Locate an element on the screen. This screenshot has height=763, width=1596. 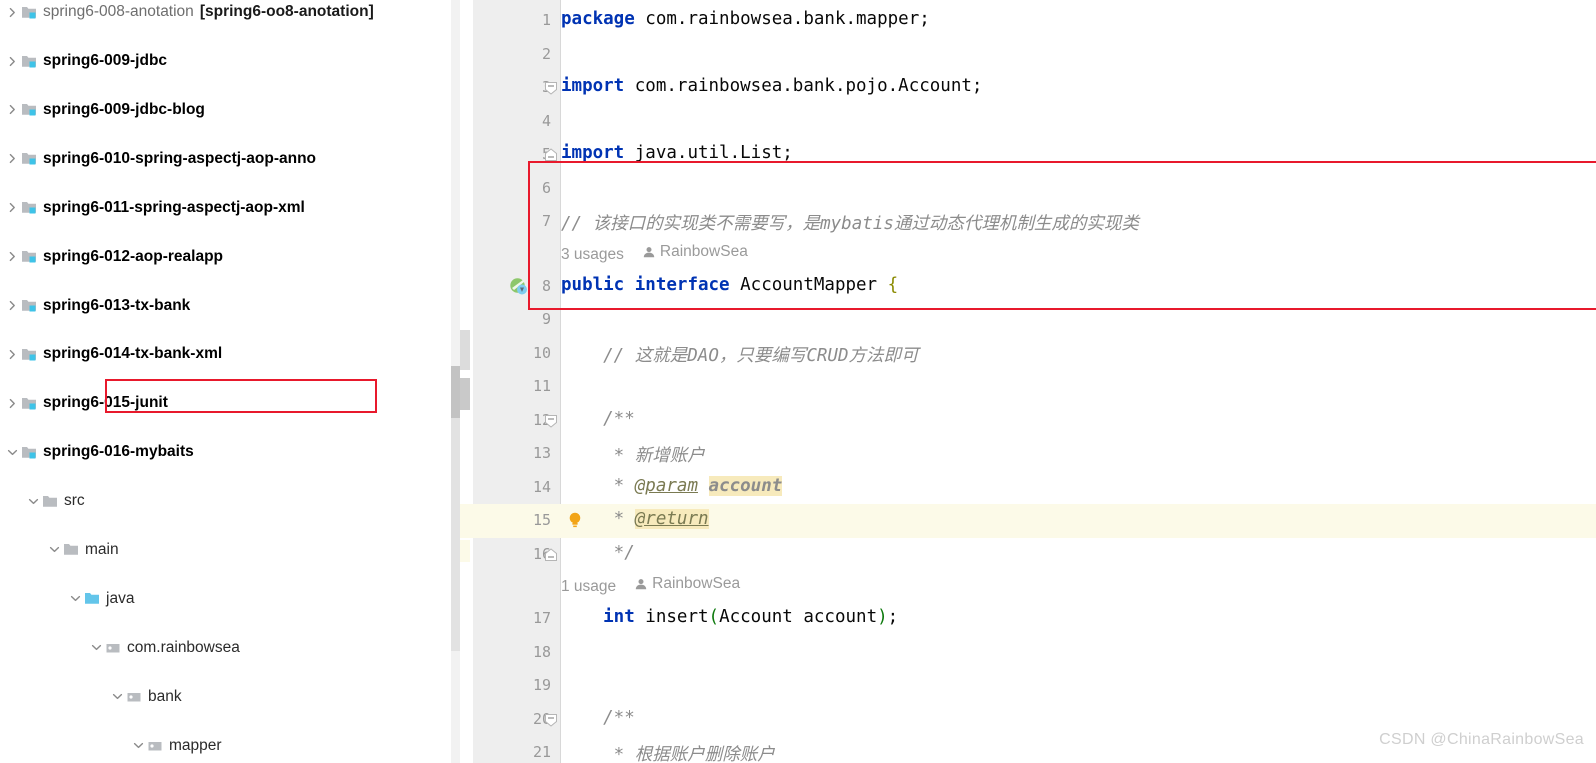
code-line: 1 package com.rainbowsea.bank.mapper; is located at coordinates (1028, 21).